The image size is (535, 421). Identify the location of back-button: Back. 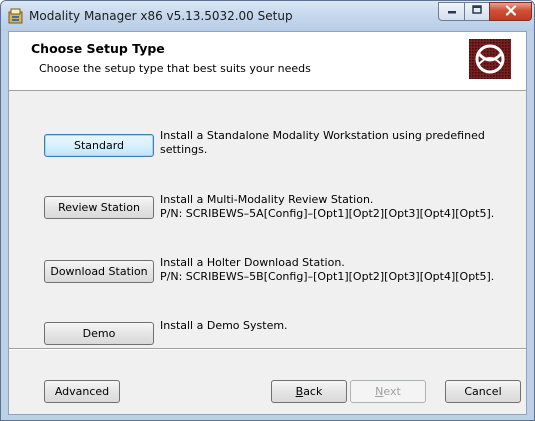
(309, 391).